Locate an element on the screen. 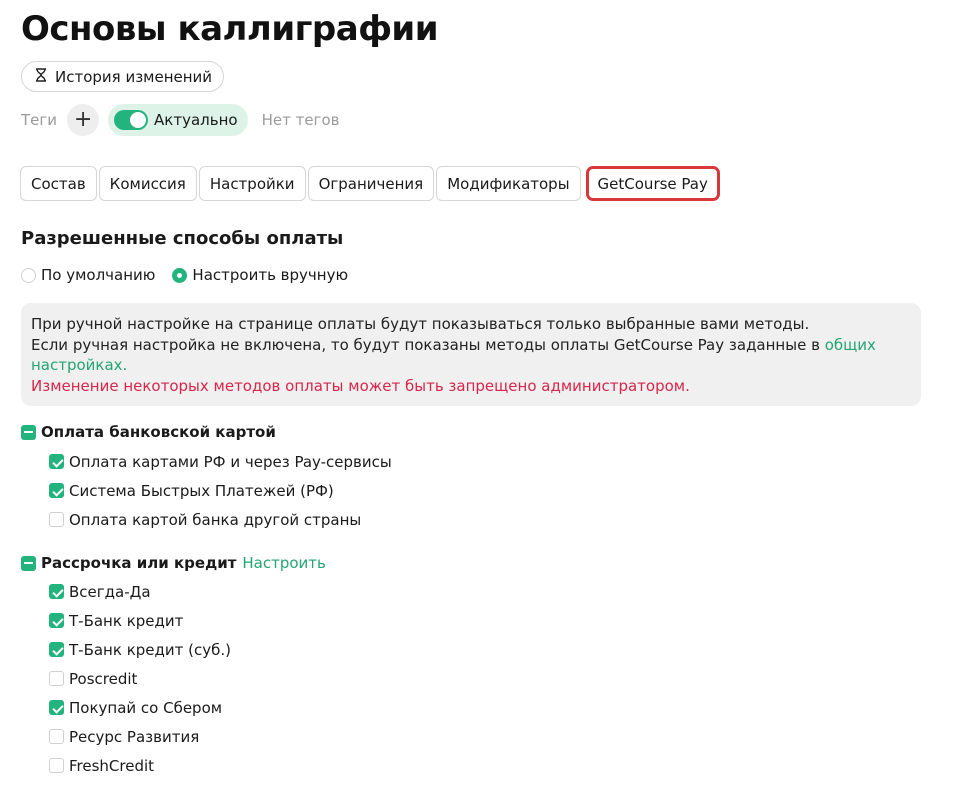 Image resolution: width=964 pixels, height=790 pixels. list-item: Оплата картами РФ и через Pay-сервисы is located at coordinates (220, 461).